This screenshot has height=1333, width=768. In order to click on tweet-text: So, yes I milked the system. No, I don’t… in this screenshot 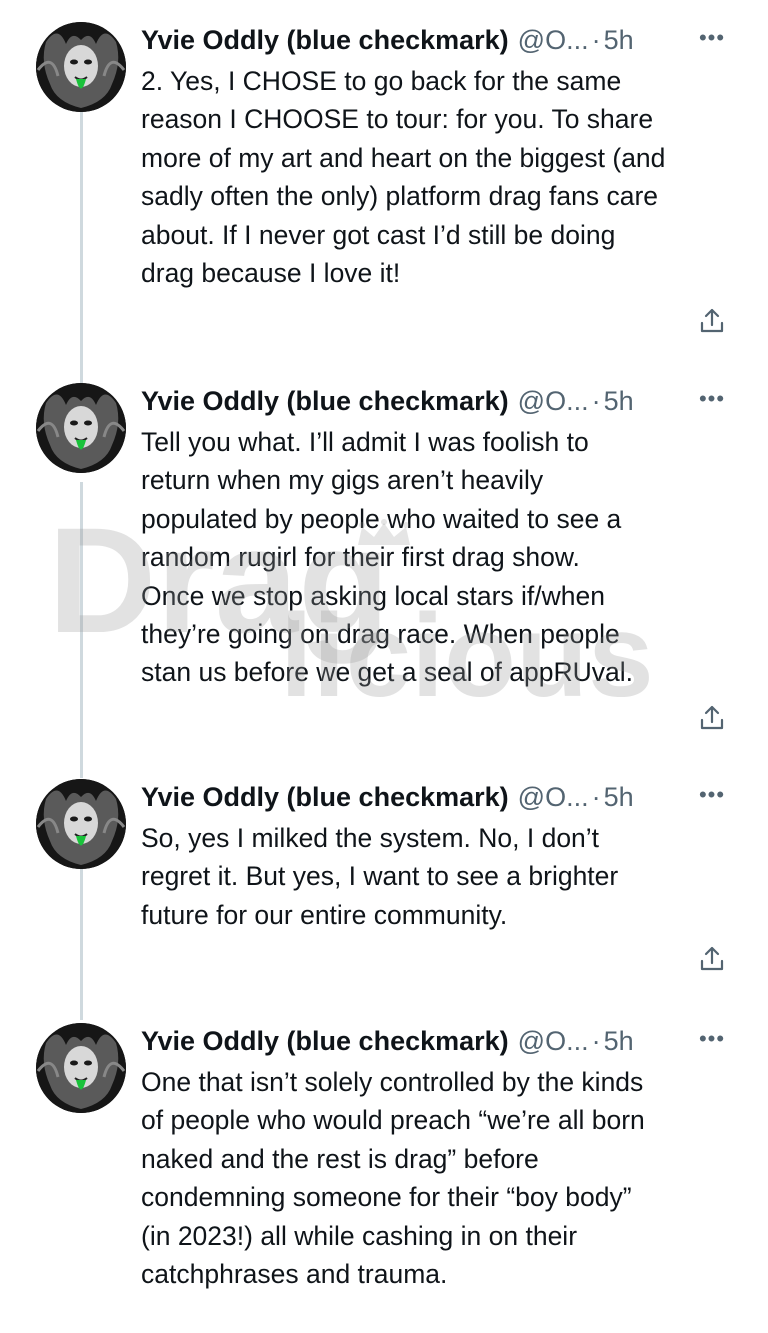, I will do `click(380, 876)`.